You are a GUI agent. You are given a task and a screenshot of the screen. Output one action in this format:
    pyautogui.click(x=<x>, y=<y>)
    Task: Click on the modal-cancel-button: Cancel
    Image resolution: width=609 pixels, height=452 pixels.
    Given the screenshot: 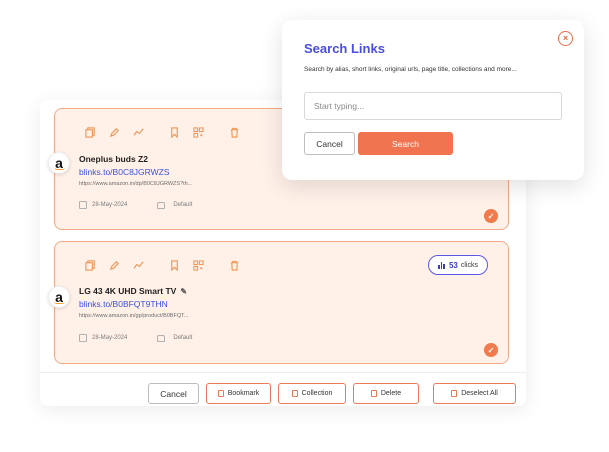 What is the action you would take?
    pyautogui.click(x=329, y=143)
    